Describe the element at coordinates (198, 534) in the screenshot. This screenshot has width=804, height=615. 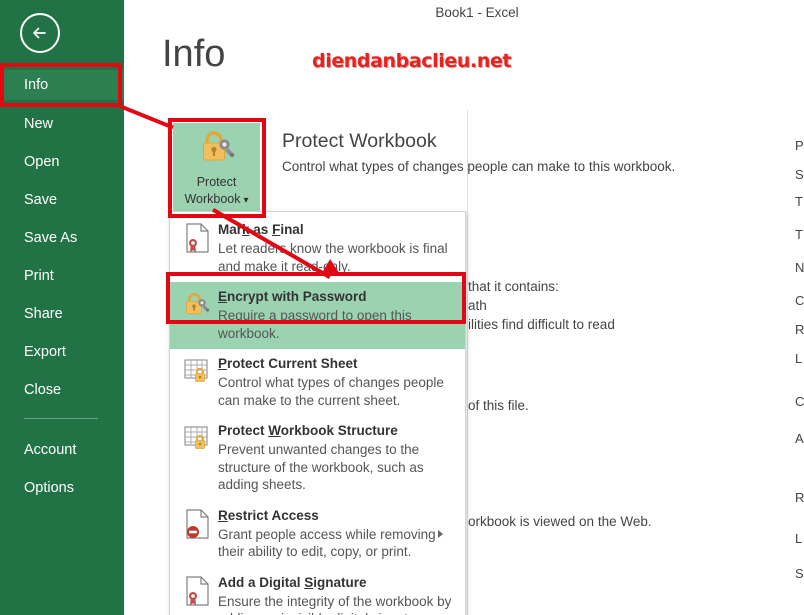
I see `restrict-access-icon` at that location.